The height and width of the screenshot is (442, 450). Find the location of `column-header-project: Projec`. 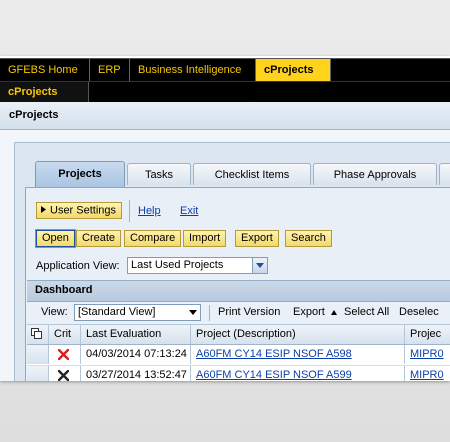

column-header-project: Projec is located at coordinates (427, 334).